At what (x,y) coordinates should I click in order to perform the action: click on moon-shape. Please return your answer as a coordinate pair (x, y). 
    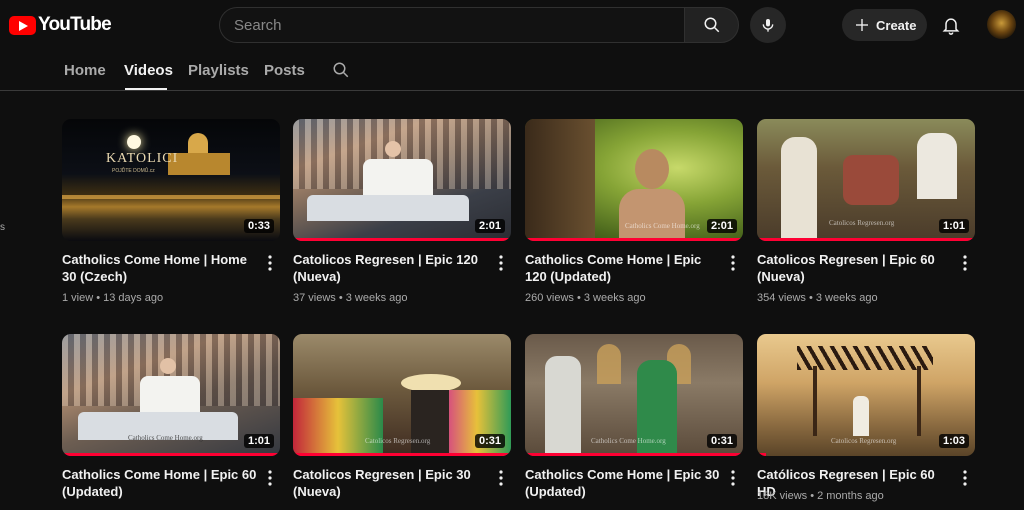
    Looking at the image, I should click on (134, 142).